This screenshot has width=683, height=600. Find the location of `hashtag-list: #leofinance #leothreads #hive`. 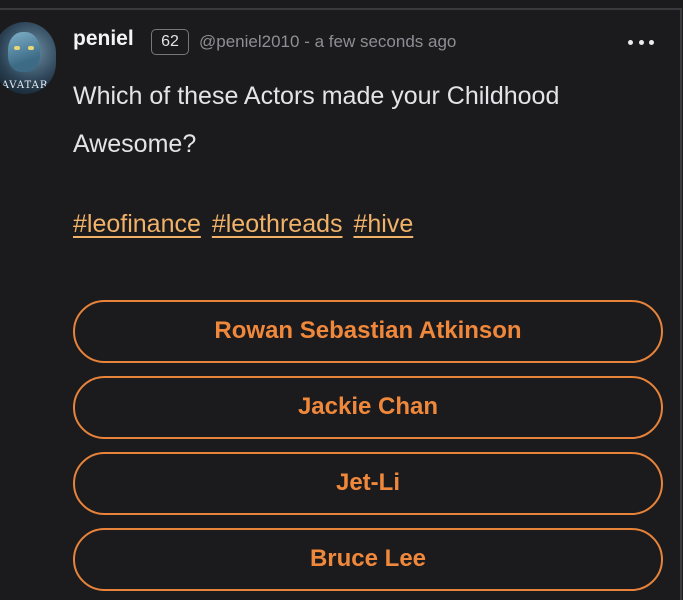

hashtag-list: #leofinance #leothreads #hive is located at coordinates (245, 224).